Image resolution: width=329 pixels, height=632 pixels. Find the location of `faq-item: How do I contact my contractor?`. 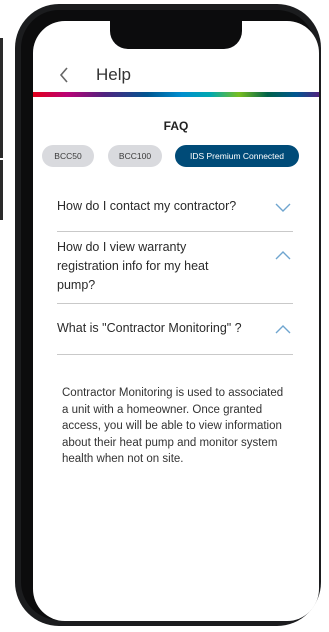

faq-item: How do I contact my contractor? is located at coordinates (175, 206).